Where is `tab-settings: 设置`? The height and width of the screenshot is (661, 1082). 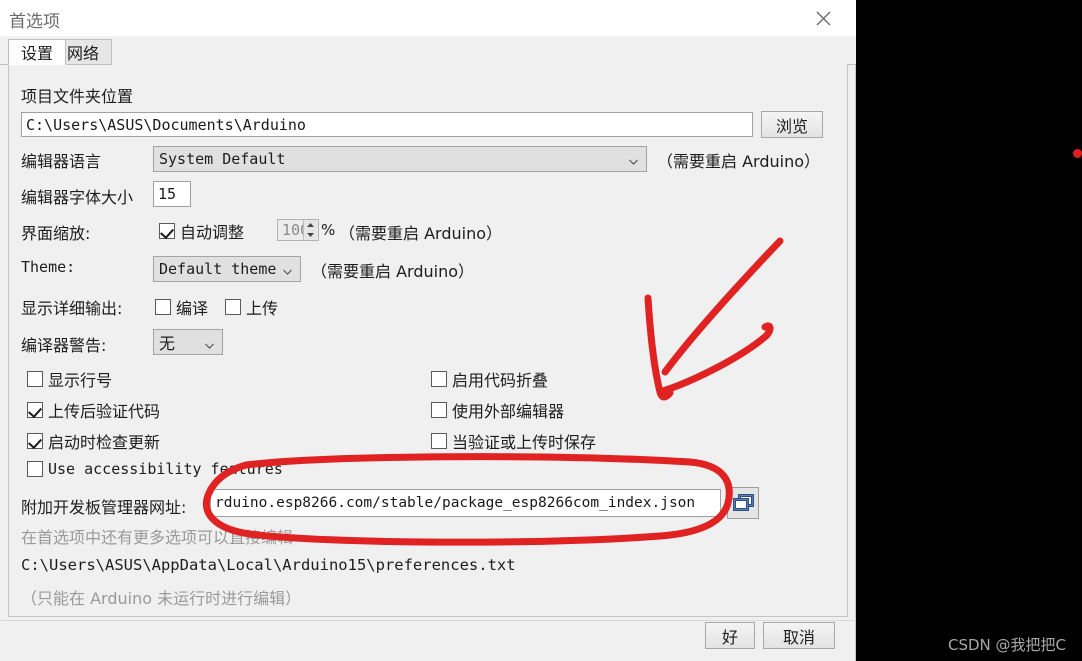
tab-settings: 设置 is located at coordinates (37, 52).